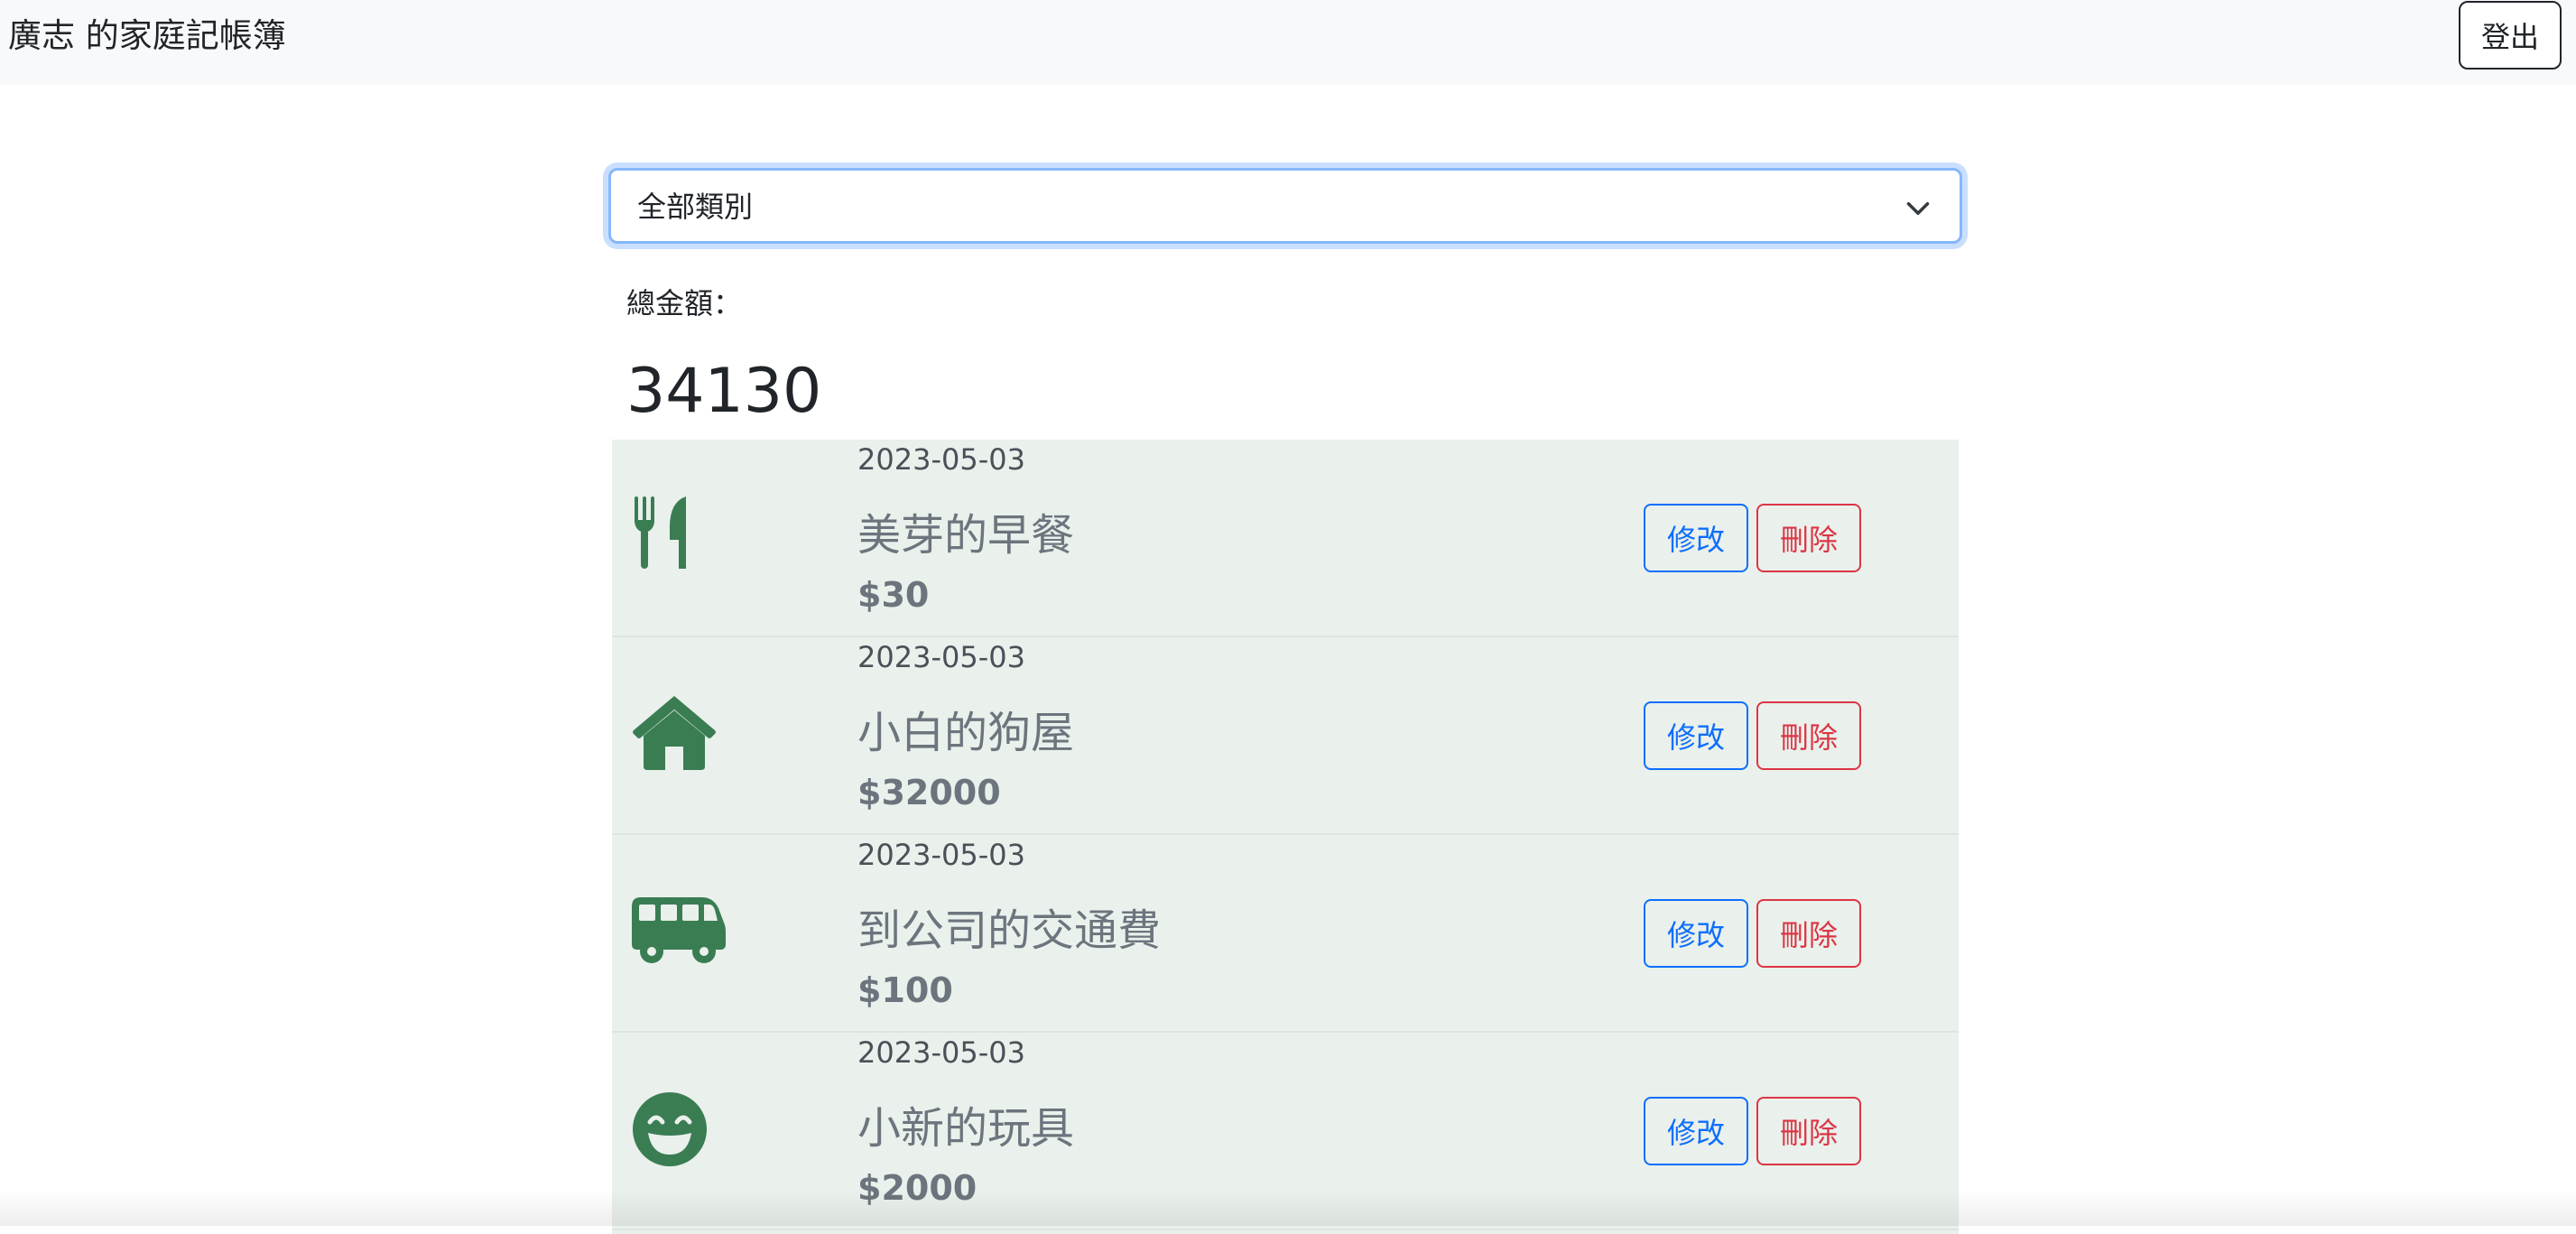 This screenshot has height=1234, width=2576. Describe the element at coordinates (893, 595) in the screenshot. I see `record-amount: $30` at that location.